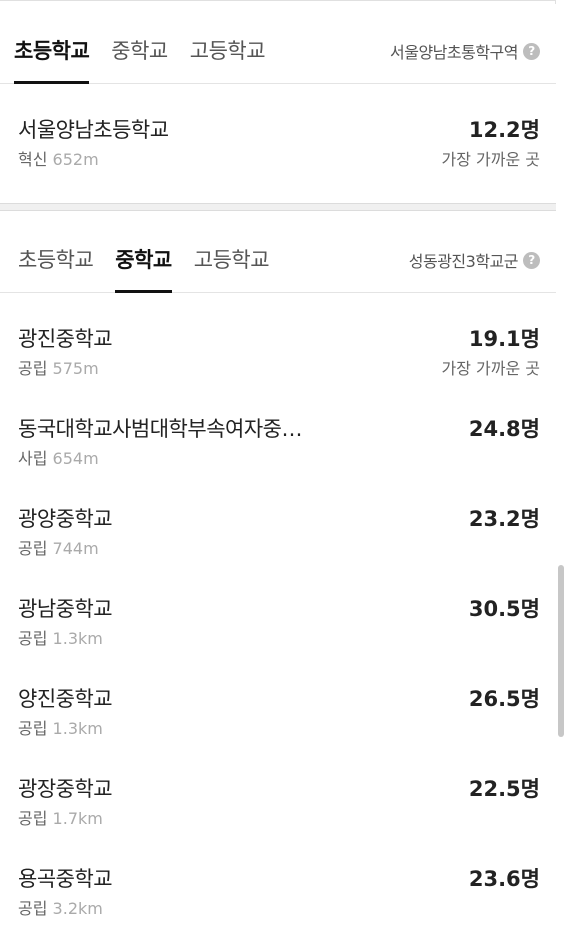 This screenshot has width=564, height=950. What do you see at coordinates (75, 368) in the screenshot?
I see `school-distance: 575m` at bounding box center [75, 368].